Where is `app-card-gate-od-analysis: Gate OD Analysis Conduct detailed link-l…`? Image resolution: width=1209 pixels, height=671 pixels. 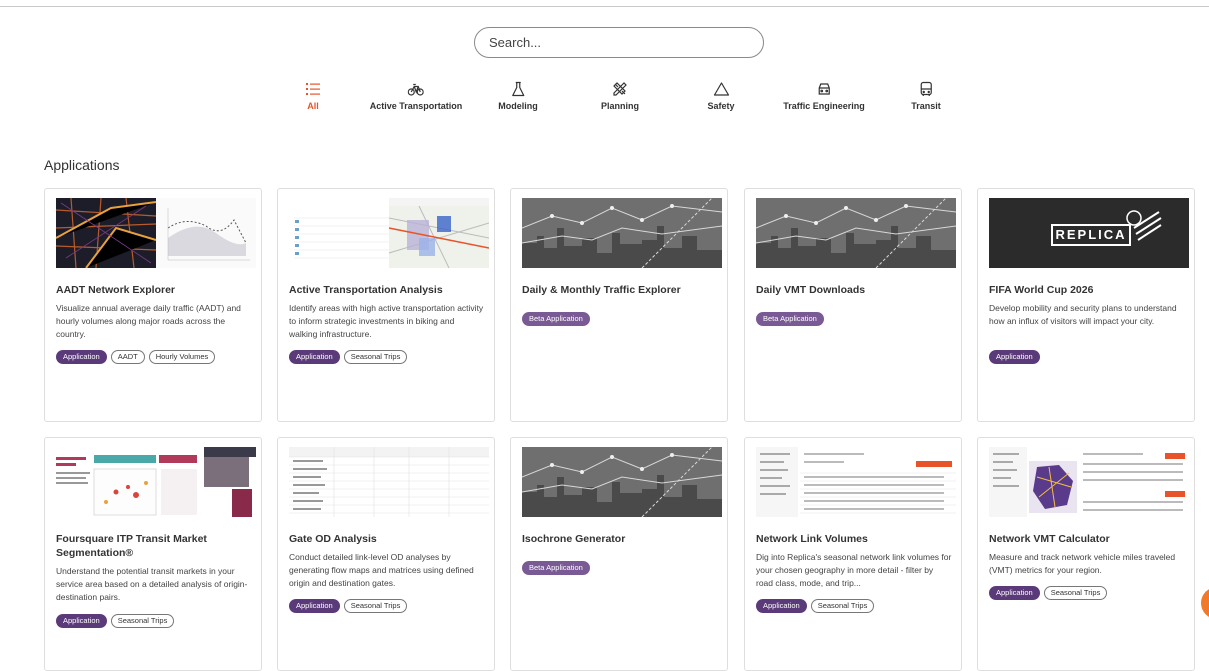
app-card-gate-od-analysis: Gate OD Analysis Conduct detailed link-l… is located at coordinates (386, 554).